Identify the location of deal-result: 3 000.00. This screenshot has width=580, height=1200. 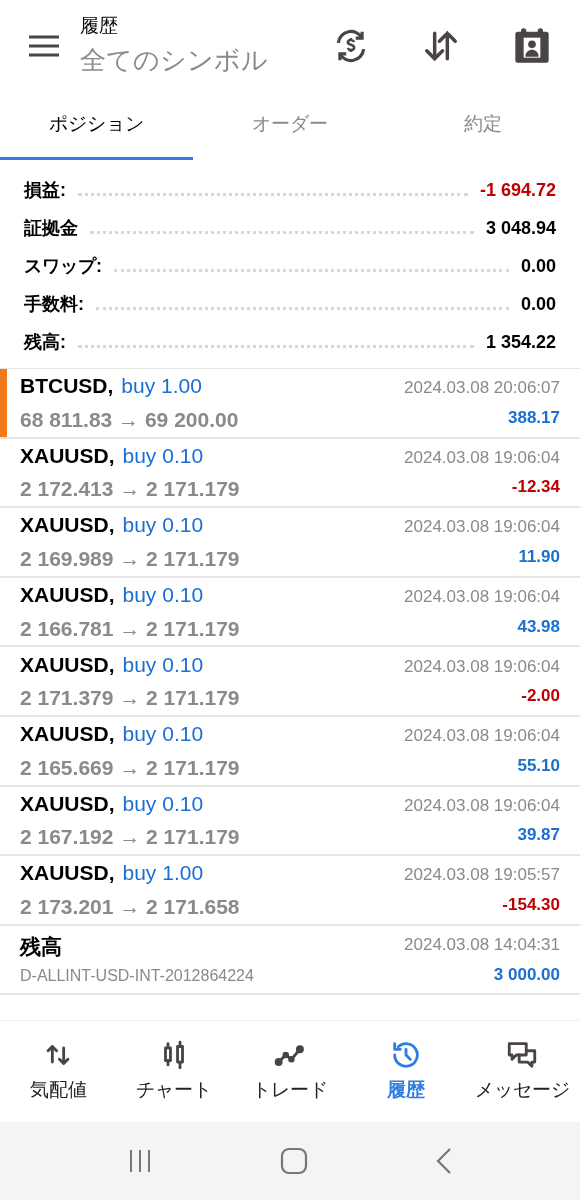
(526, 974).